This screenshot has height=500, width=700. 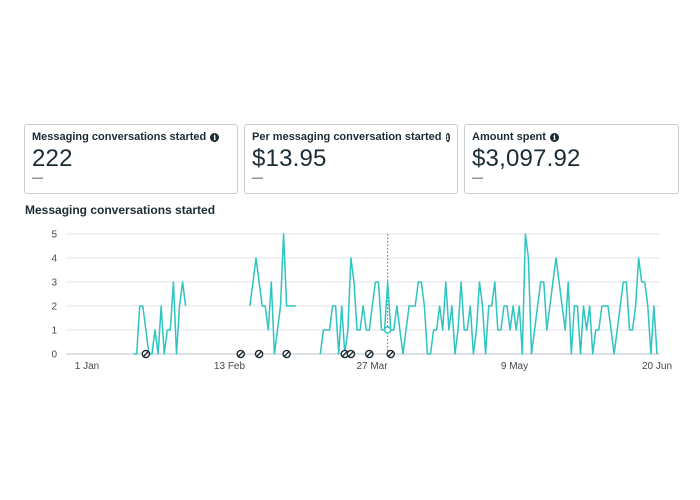 What do you see at coordinates (387, 330) in the screenshot?
I see `hover-point` at bounding box center [387, 330].